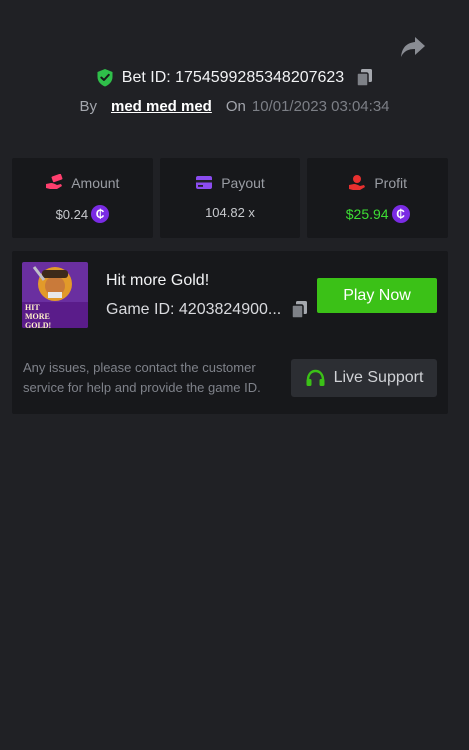 This screenshot has width=469, height=750. I want to click on profit-label: Profit, so click(391, 182).